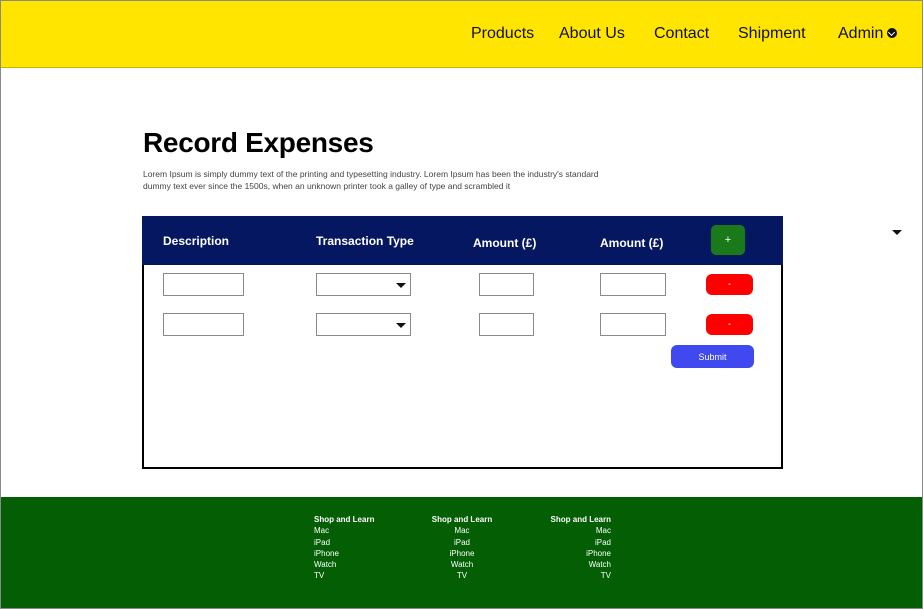 The height and width of the screenshot is (609, 923). I want to click on header-transaction-type: Transaction Type, so click(365, 241).